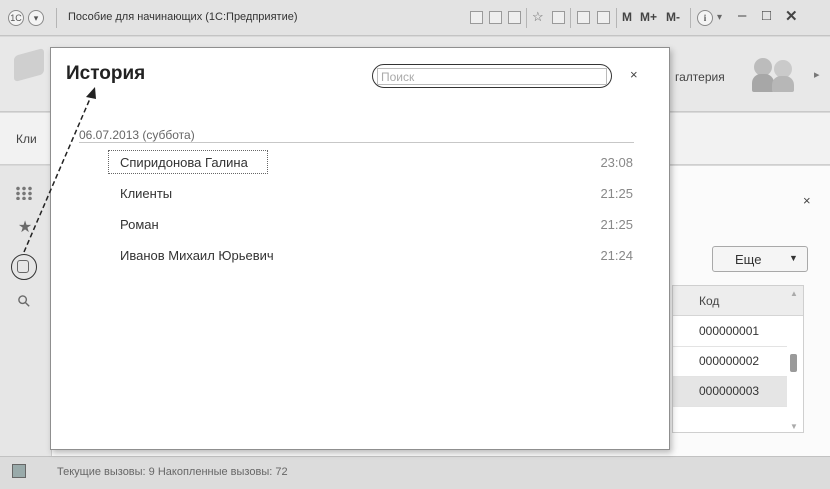  Describe the element at coordinates (729, 391) in the screenshot. I see `table-cell: 000000003` at that location.